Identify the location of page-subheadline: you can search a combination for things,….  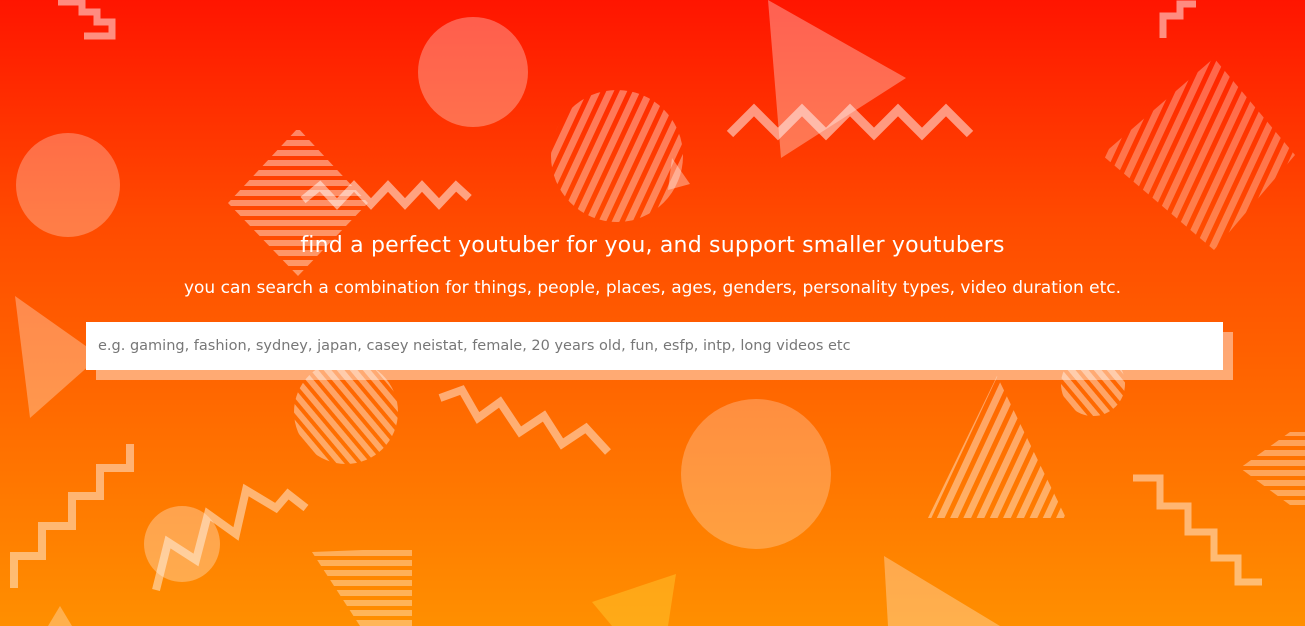
(652, 288).